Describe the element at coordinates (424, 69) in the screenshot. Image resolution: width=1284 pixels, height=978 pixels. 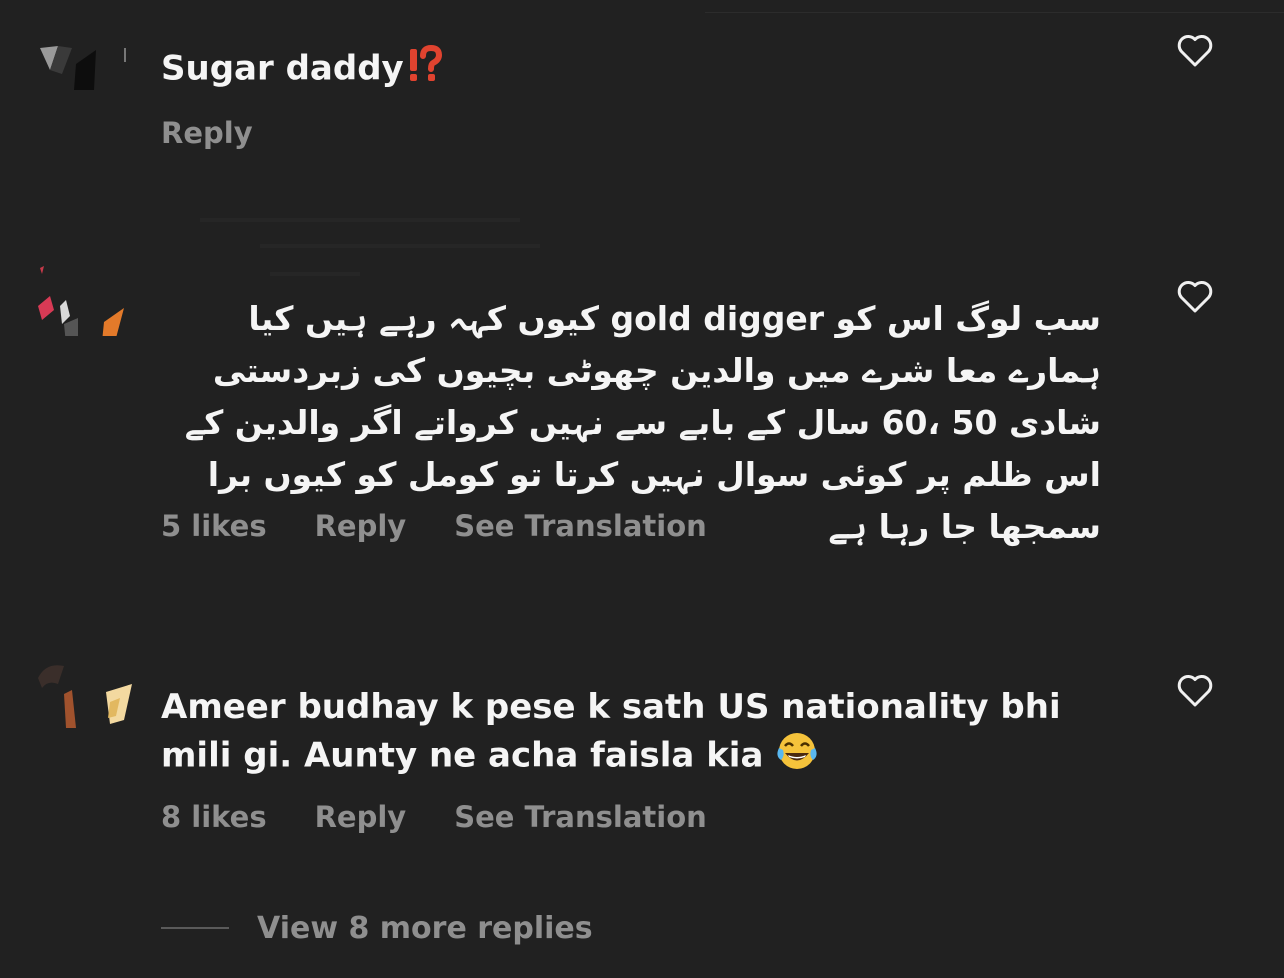
I see `exclamation-question-icon` at that location.